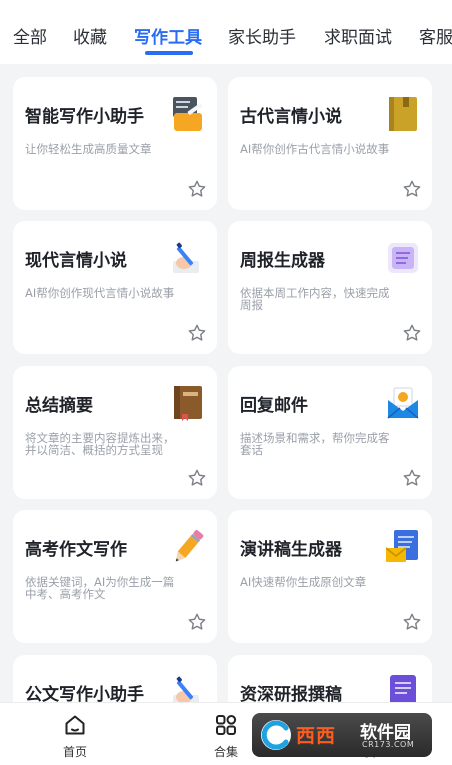  What do you see at coordinates (262, 38) in the screenshot?
I see `tab-parent-assistant: 家长助手` at bounding box center [262, 38].